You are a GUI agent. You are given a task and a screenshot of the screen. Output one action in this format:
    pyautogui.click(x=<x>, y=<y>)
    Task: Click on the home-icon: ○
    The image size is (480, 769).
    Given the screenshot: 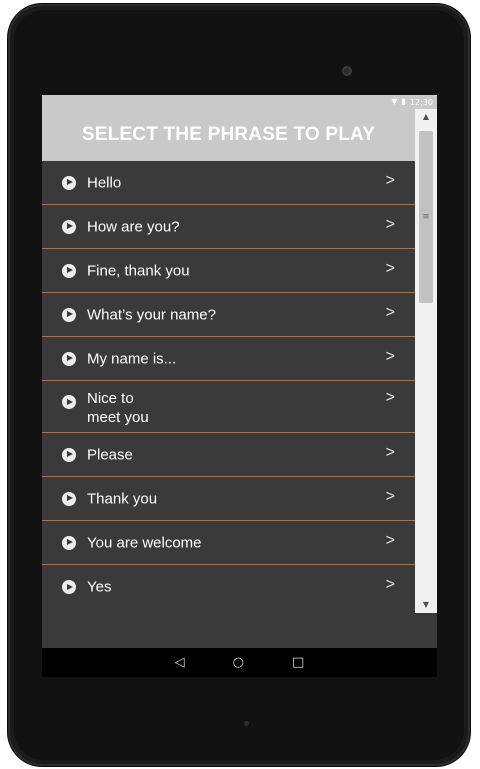 What is the action you would take?
    pyautogui.click(x=238, y=662)
    